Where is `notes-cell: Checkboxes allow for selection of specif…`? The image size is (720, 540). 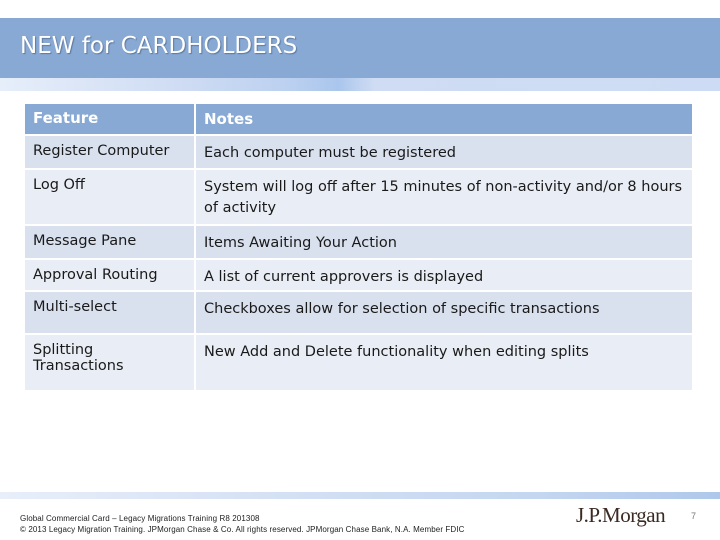
notes-cell: Checkboxes allow for selection of specif… is located at coordinates (444, 313).